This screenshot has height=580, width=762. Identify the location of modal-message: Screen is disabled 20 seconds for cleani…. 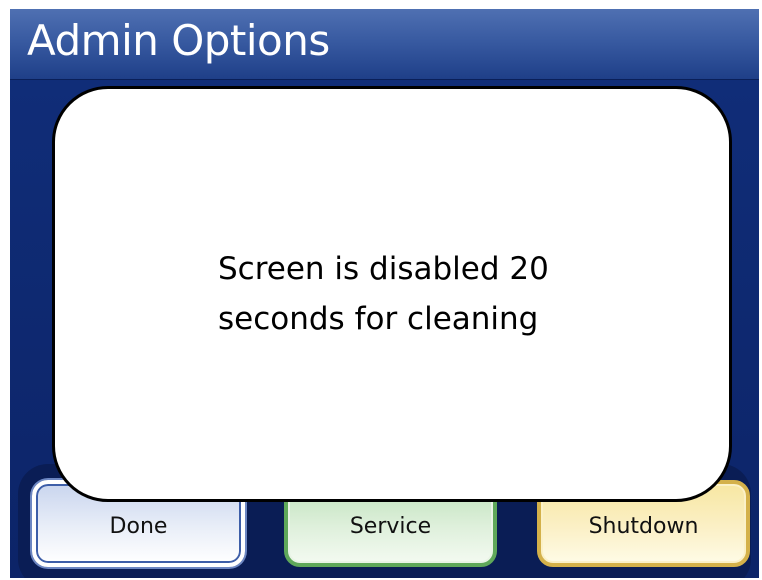
(383, 294).